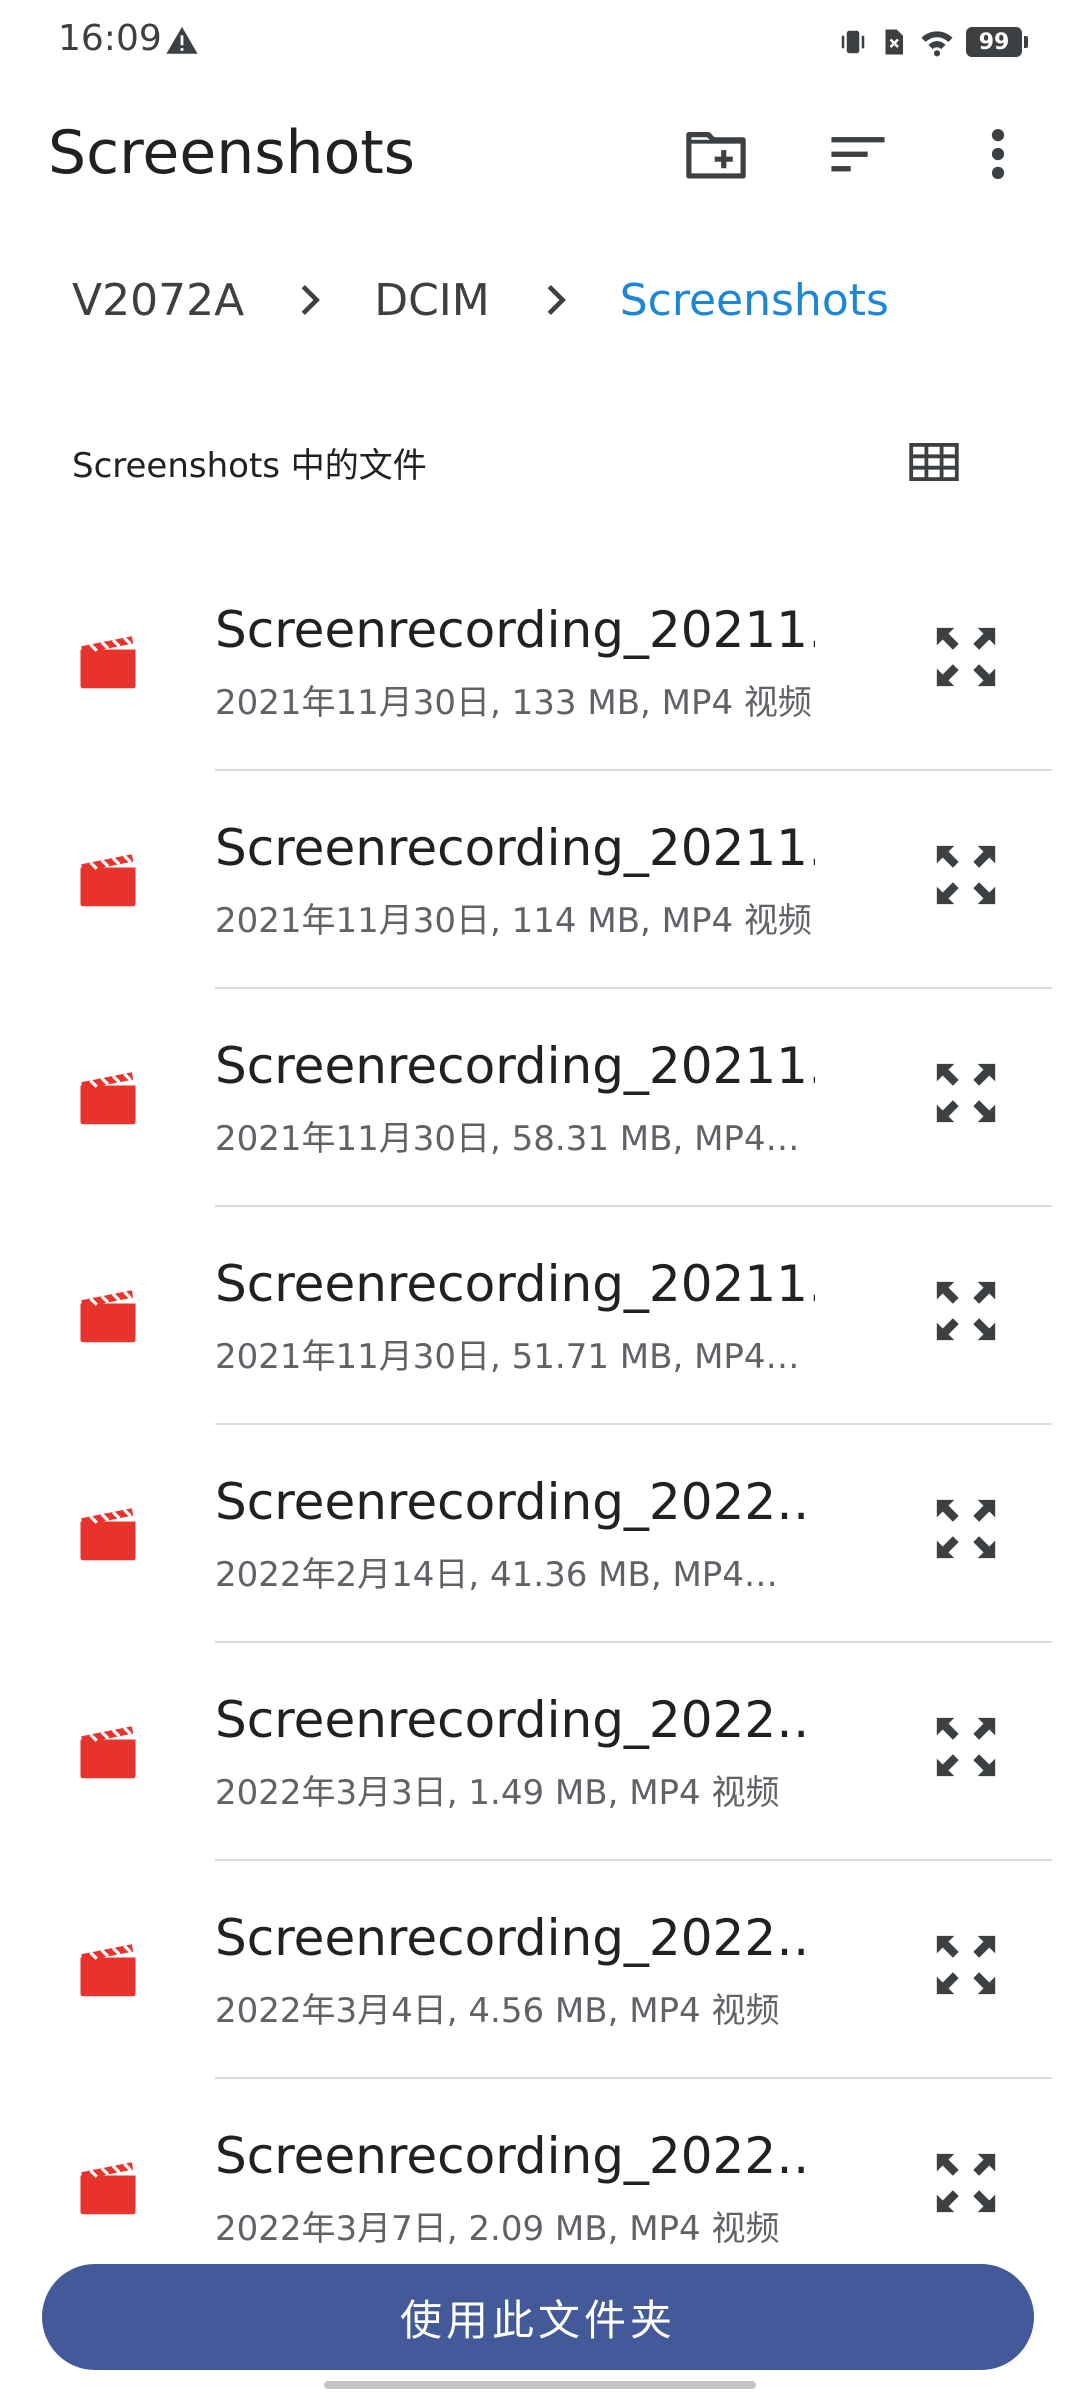 The width and height of the screenshot is (1080, 2400). Describe the element at coordinates (497, 2229) in the screenshot. I see `file-details: 2022年3月7日, 2.09 MB, MP4 视频` at that location.